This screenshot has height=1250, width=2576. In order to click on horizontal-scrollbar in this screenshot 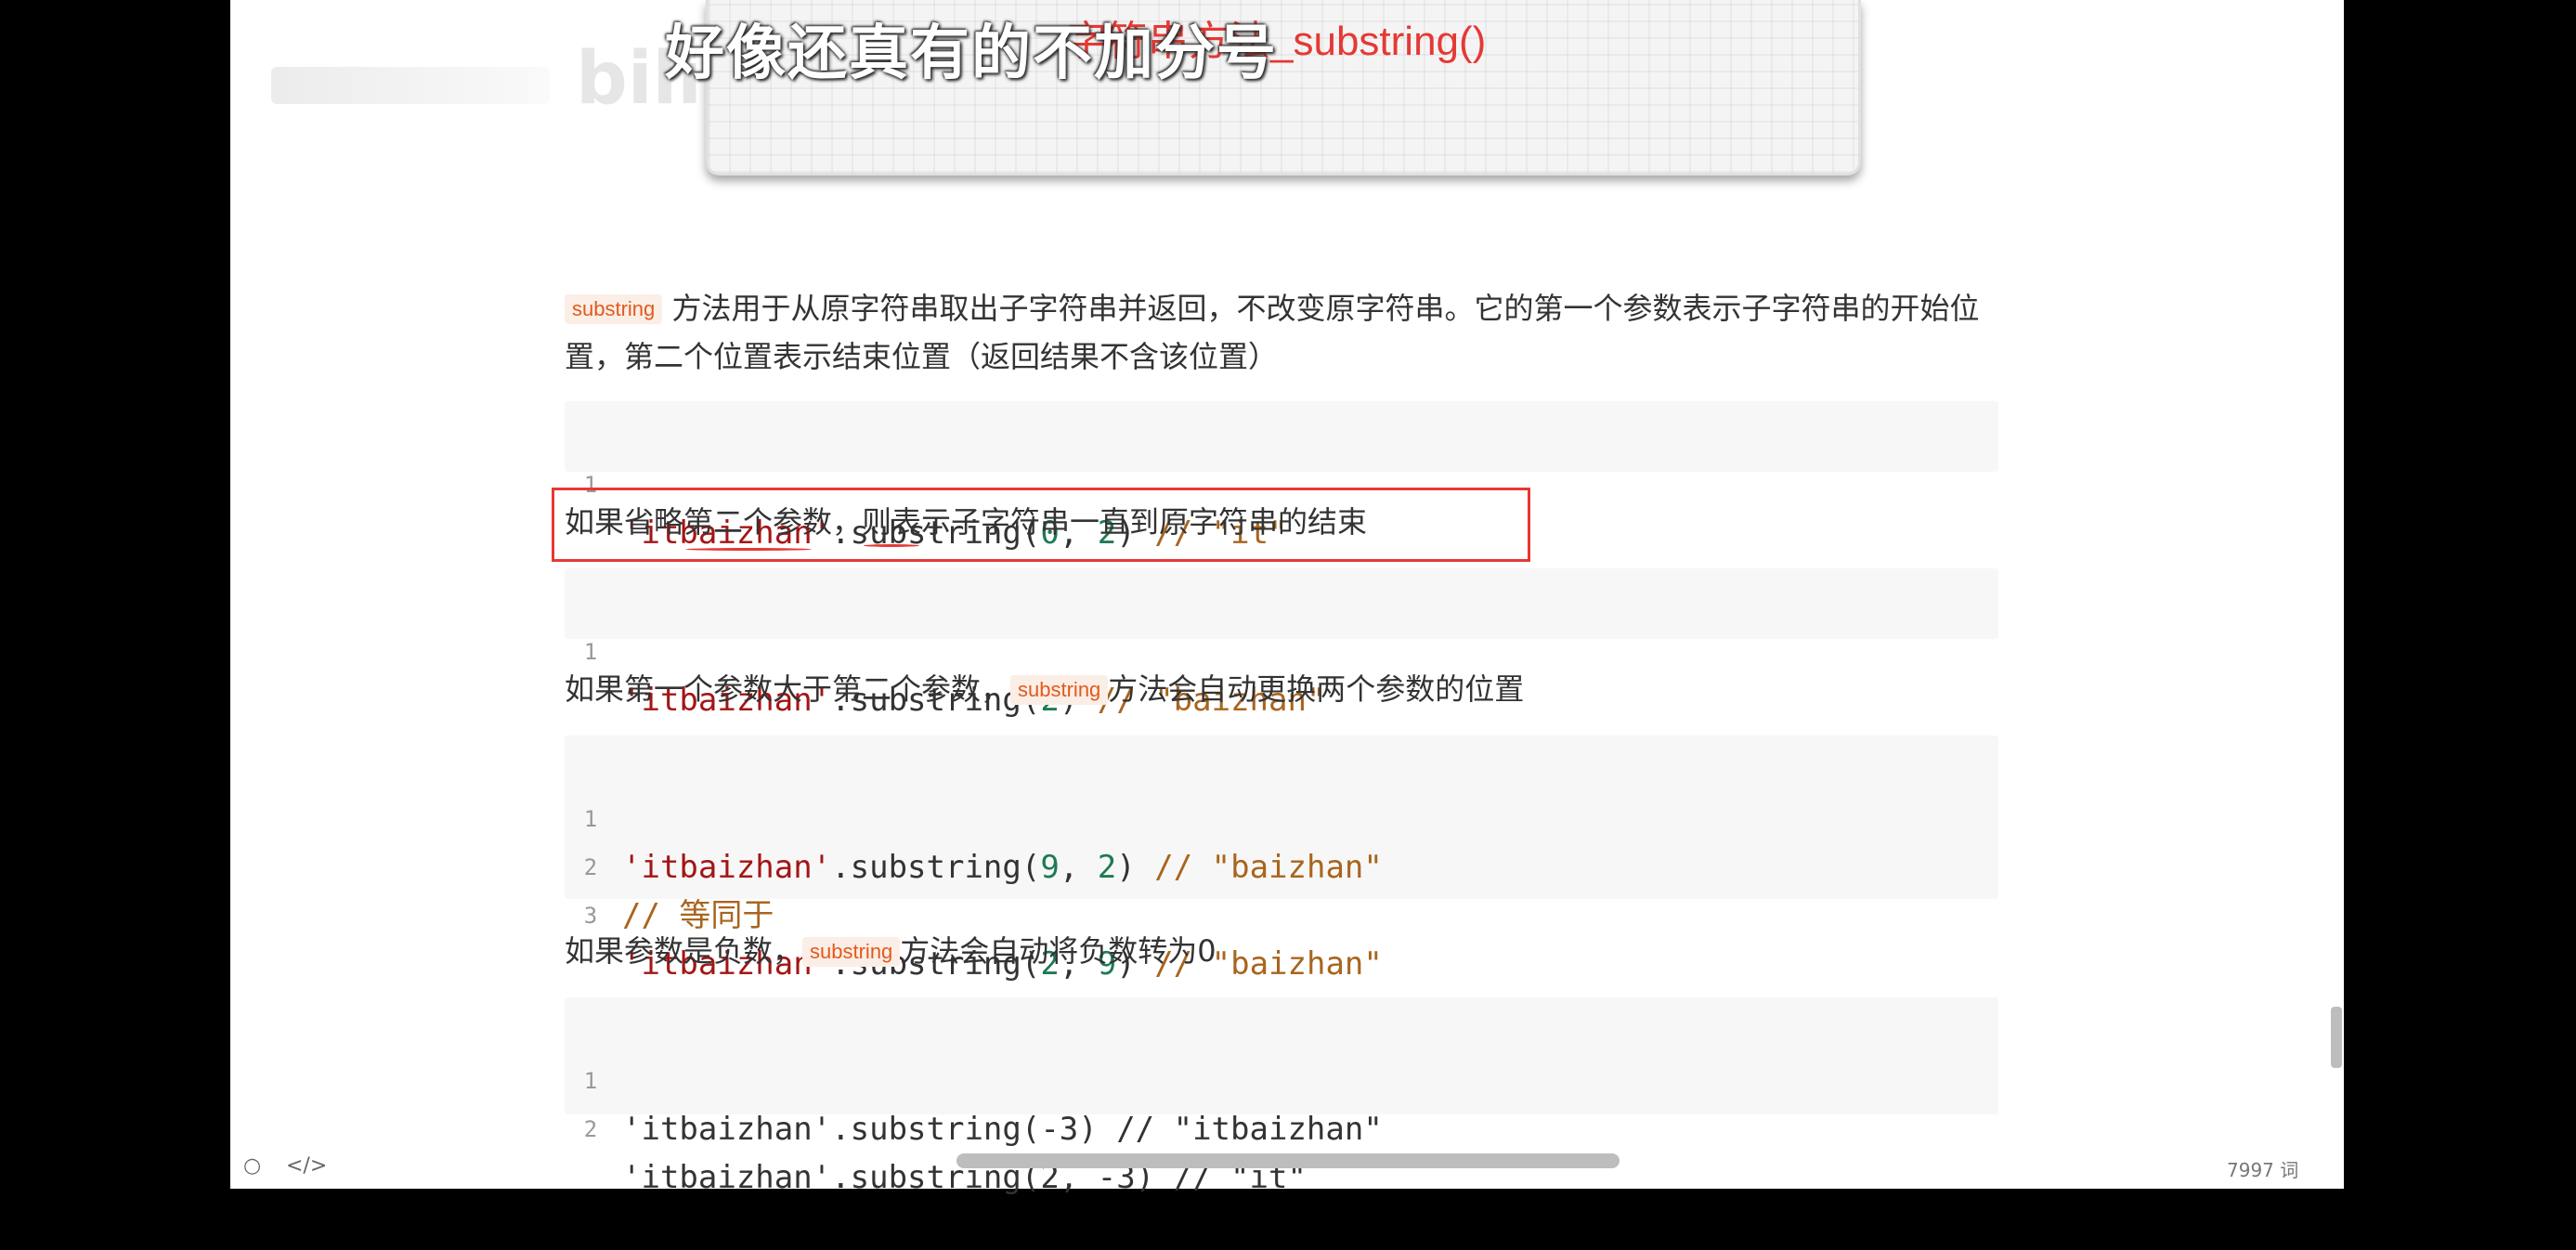, I will do `click(1288, 1160)`.